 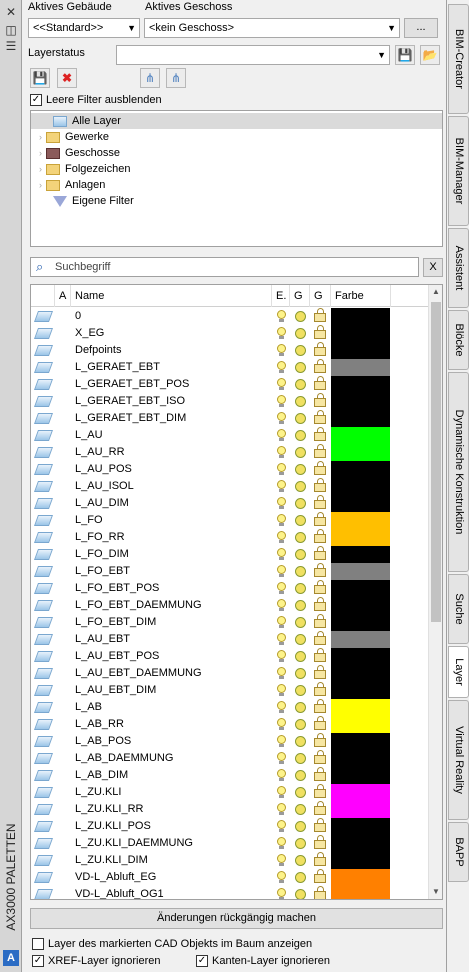 I want to click on table-row: L_AU_EBT_DIM, so click(x=230, y=690).